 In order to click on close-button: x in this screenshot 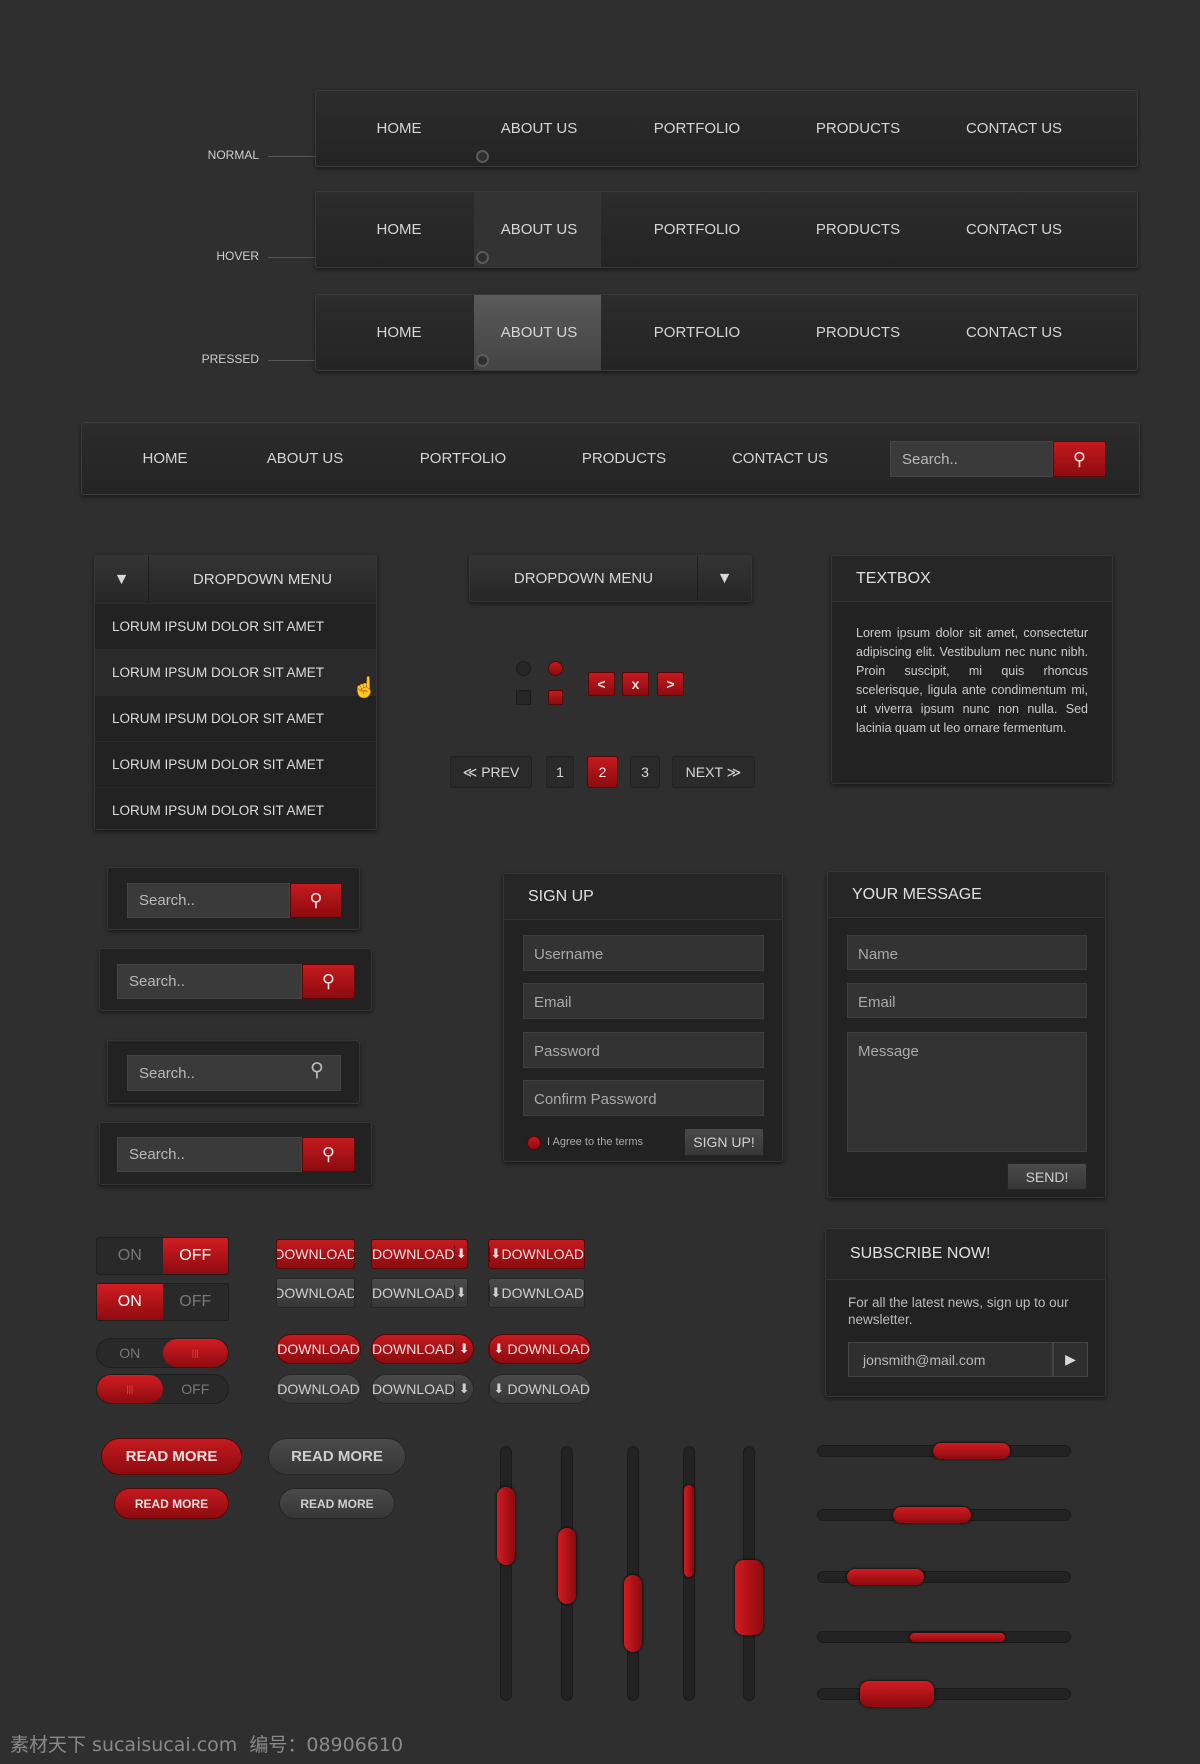, I will do `click(635, 684)`.